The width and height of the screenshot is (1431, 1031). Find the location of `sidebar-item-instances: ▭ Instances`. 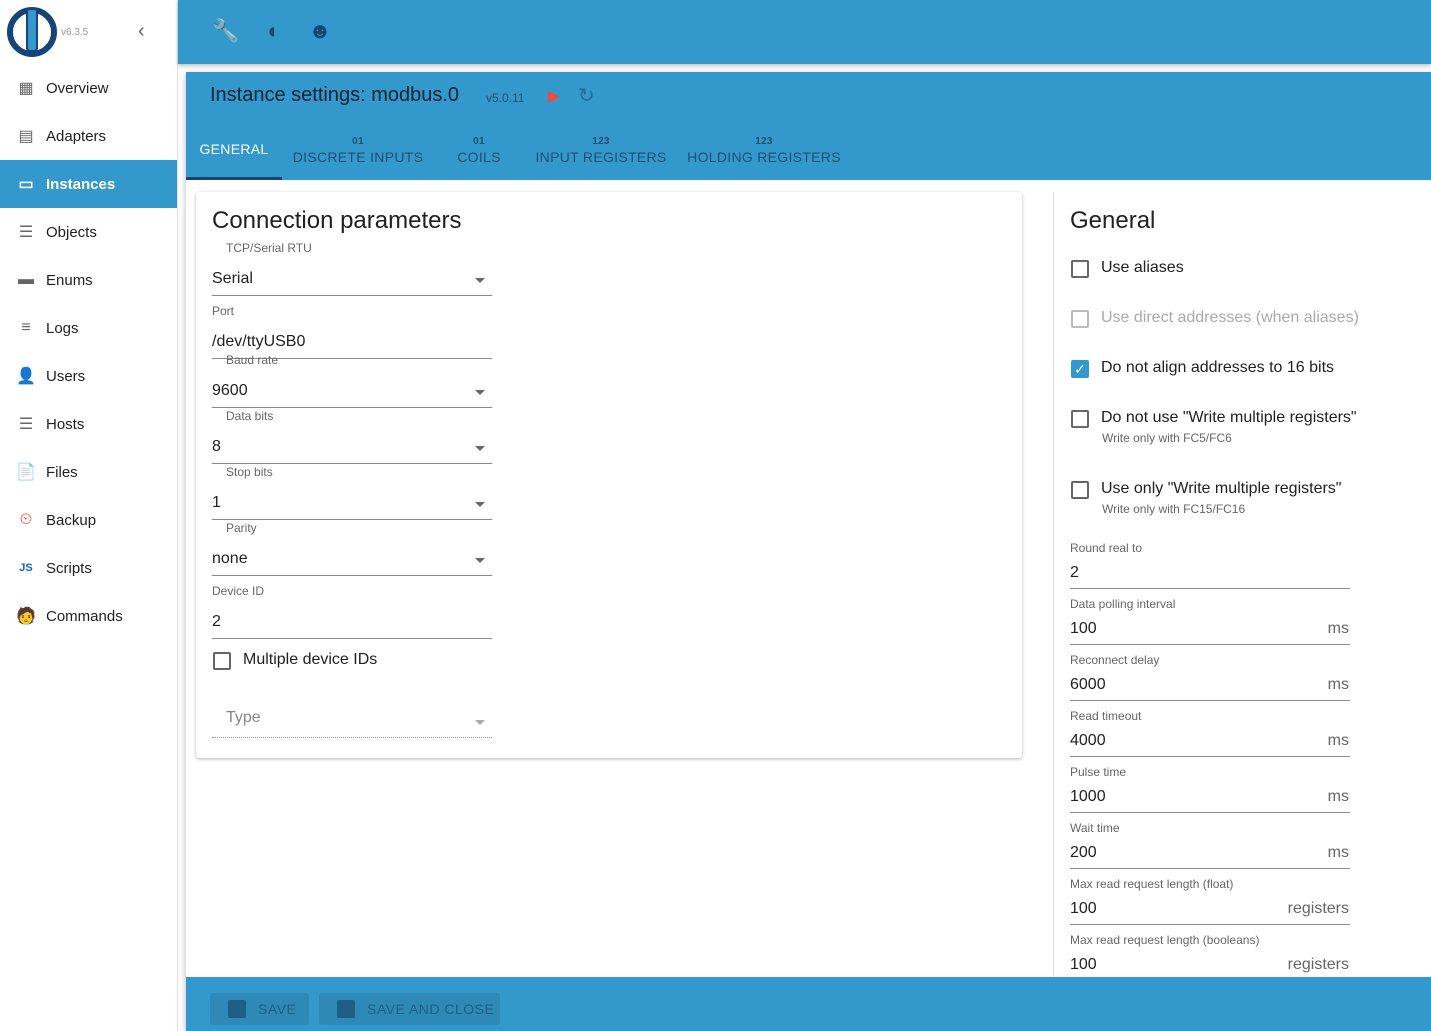

sidebar-item-instances: ▭ Instances is located at coordinates (88, 184).